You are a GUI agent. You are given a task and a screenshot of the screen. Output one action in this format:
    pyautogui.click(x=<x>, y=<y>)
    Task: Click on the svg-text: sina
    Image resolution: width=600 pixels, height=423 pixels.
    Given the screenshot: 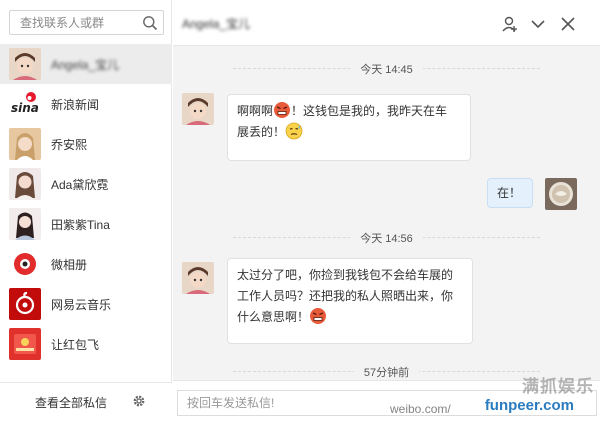 What is the action you would take?
    pyautogui.click(x=25, y=108)
    